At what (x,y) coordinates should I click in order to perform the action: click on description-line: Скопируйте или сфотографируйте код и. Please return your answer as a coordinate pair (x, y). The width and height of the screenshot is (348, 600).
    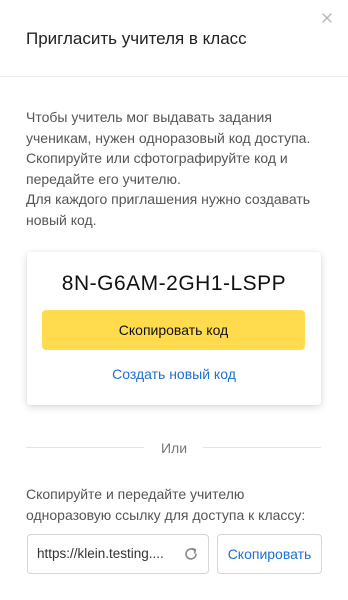
    Looking at the image, I should click on (157, 158).